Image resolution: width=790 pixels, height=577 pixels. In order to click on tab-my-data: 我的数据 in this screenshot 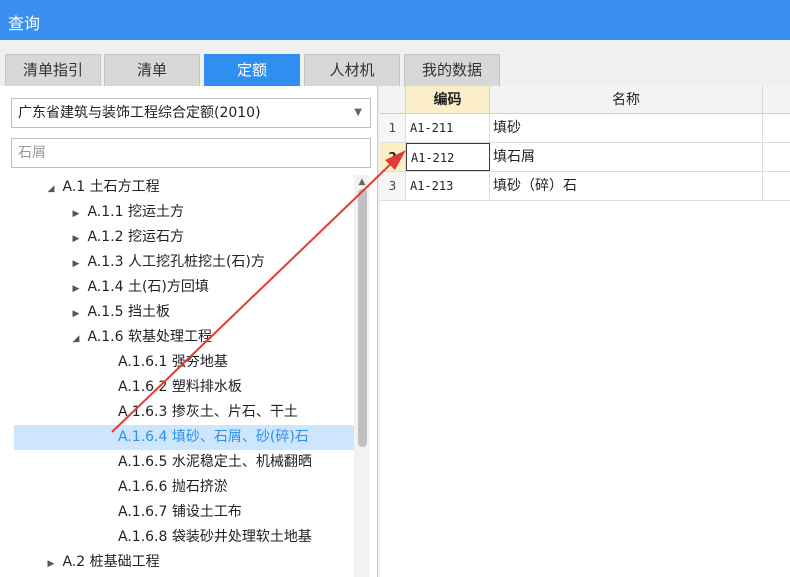, I will do `click(452, 70)`.